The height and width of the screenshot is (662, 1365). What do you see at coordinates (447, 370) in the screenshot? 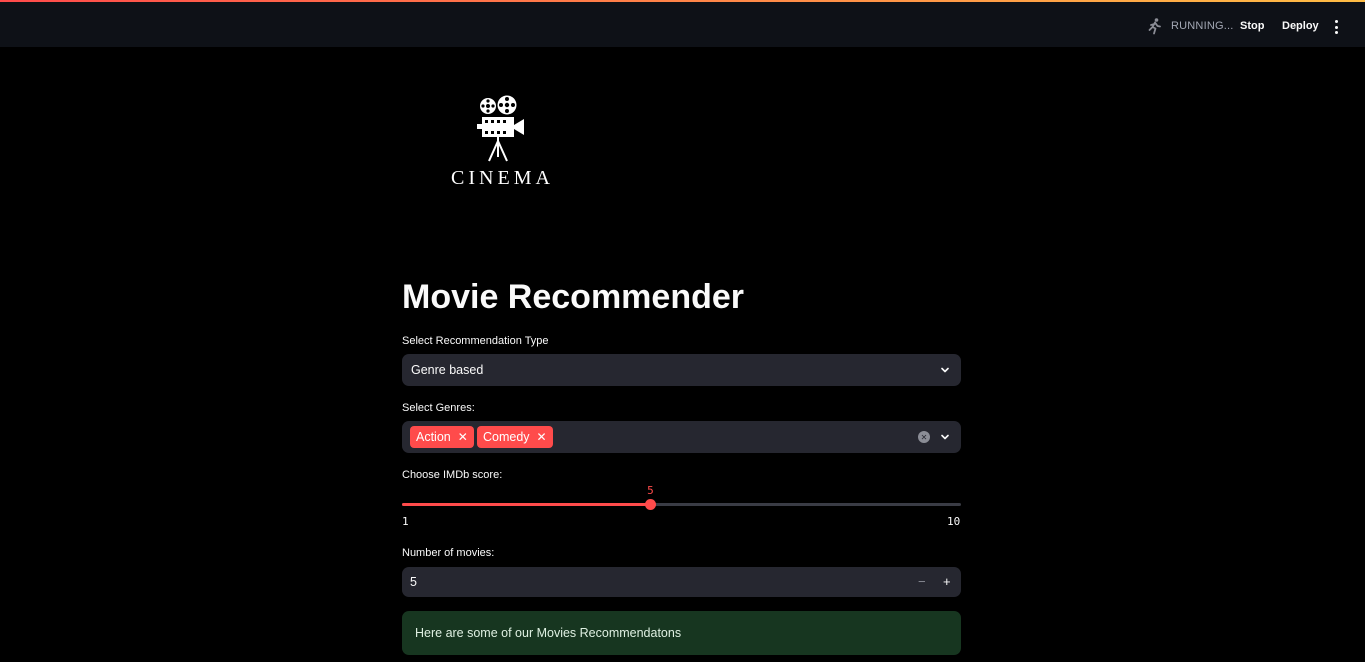
I see `recommendation-type-value: Genre based` at bounding box center [447, 370].